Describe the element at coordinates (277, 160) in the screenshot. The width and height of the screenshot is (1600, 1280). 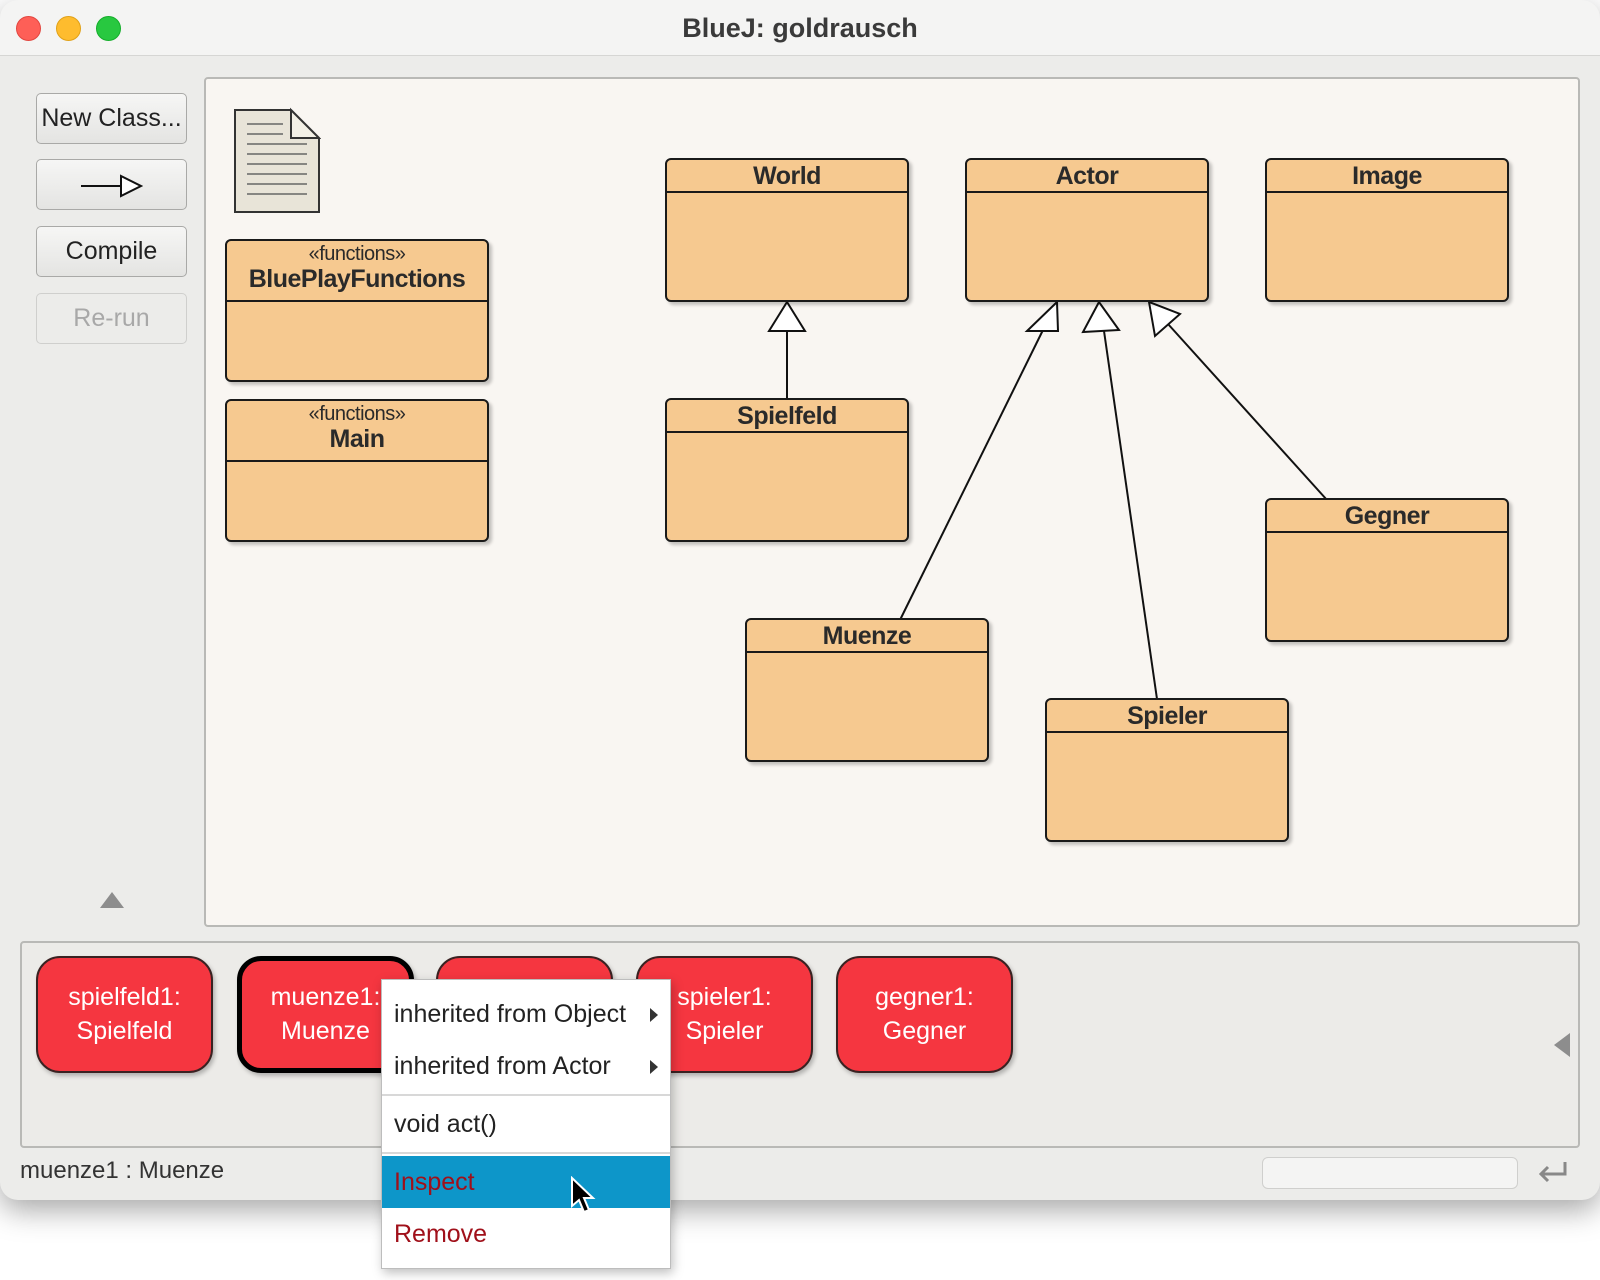
I see `readme-document-icon` at that location.